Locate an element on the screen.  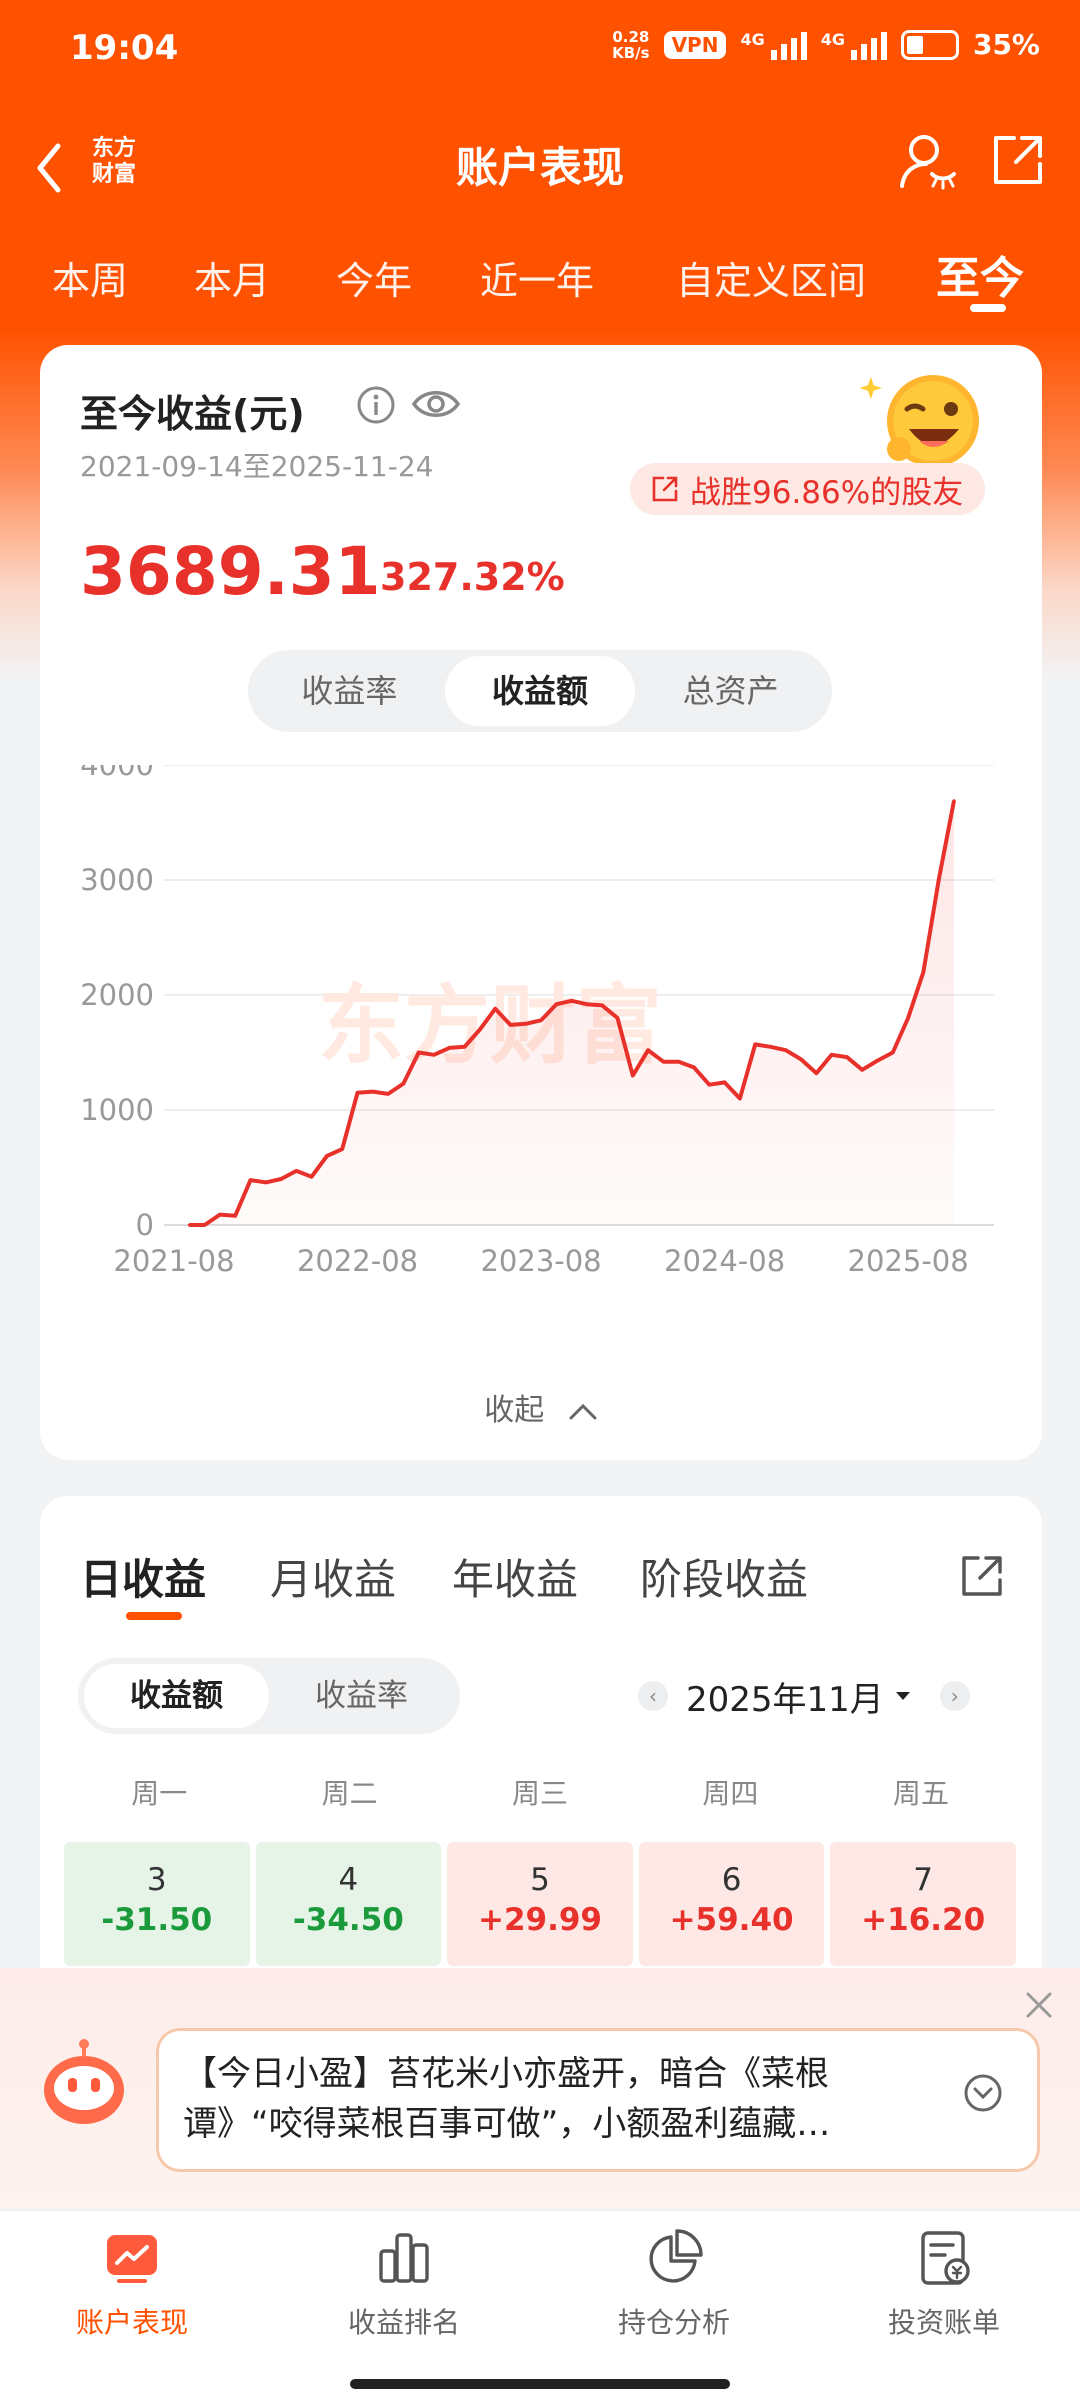
x-tick-label: 2024-08 is located at coordinates (724, 1261).